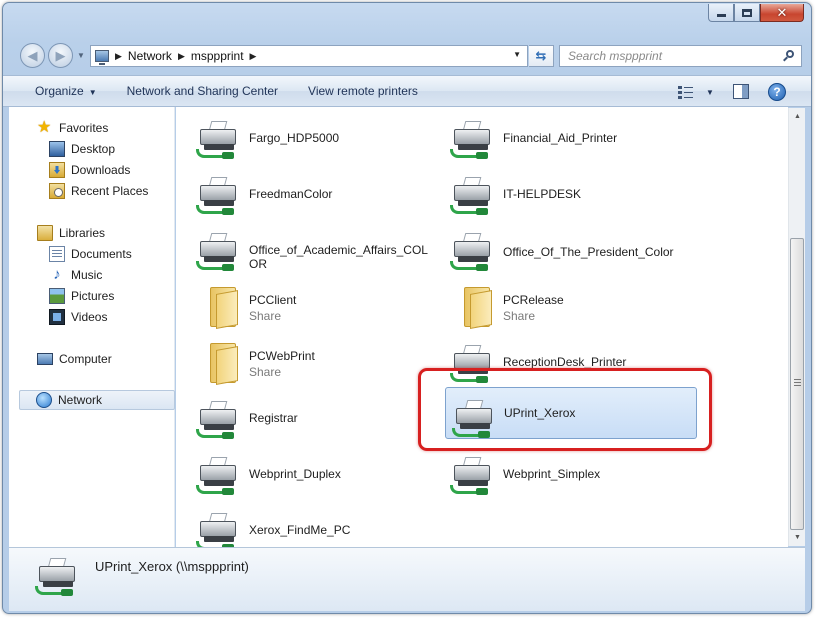 The width and height of the screenshot is (816, 618). What do you see at coordinates (202, 91) in the screenshot?
I see `network-sharing-center-button: Network and Sharing Center` at bounding box center [202, 91].